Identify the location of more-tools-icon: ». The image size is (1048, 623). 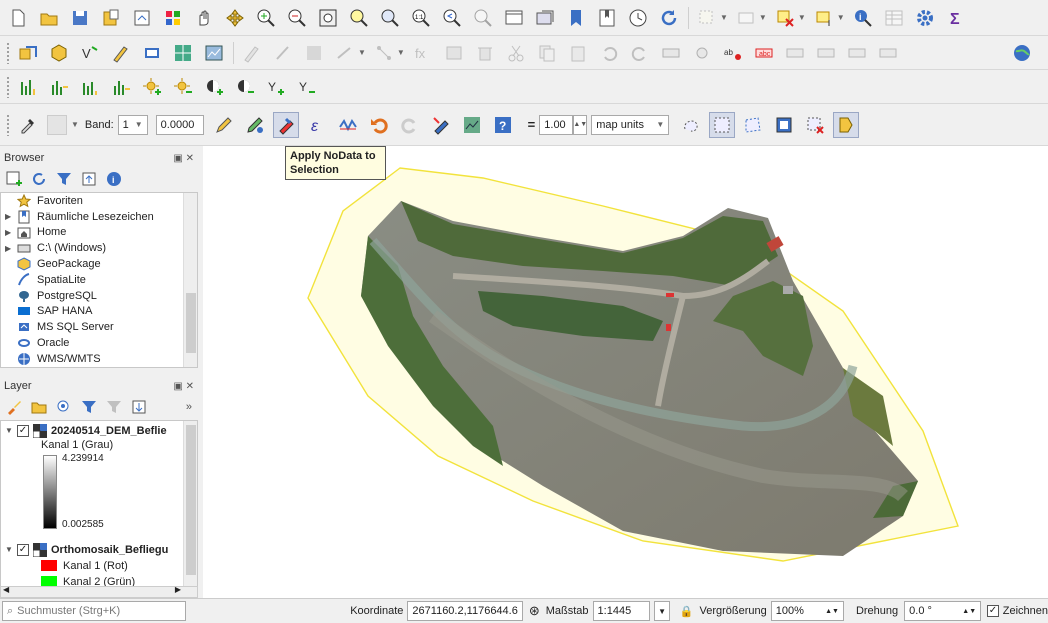
(189, 407).